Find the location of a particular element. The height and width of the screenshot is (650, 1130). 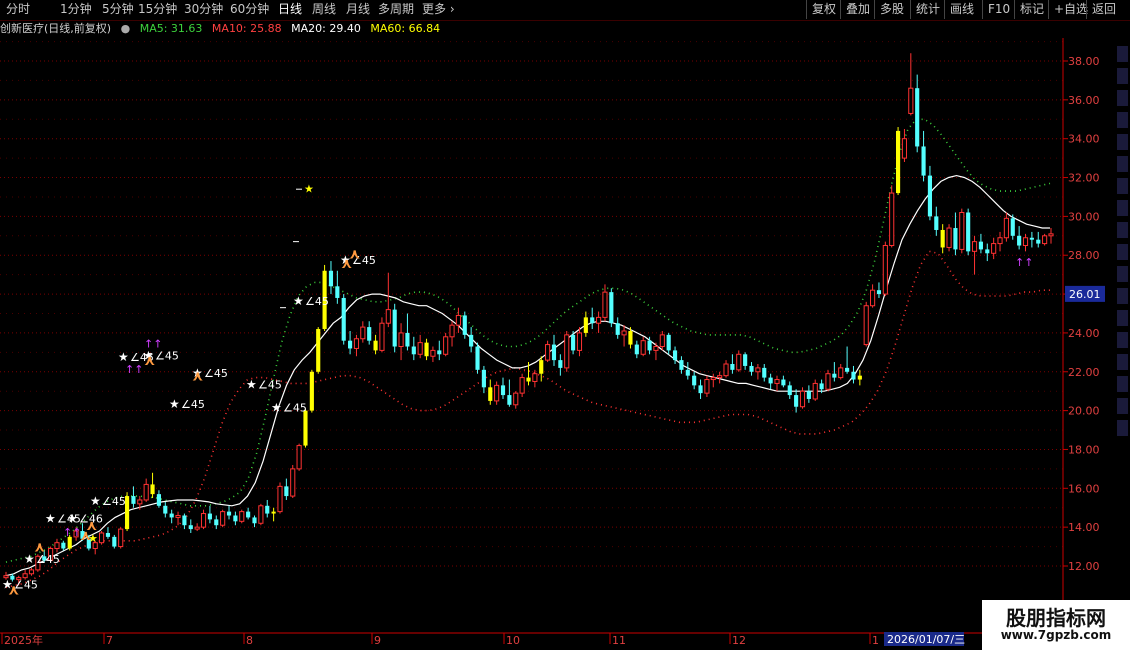

period-tab-9: 多周期 is located at coordinates (396, 9).